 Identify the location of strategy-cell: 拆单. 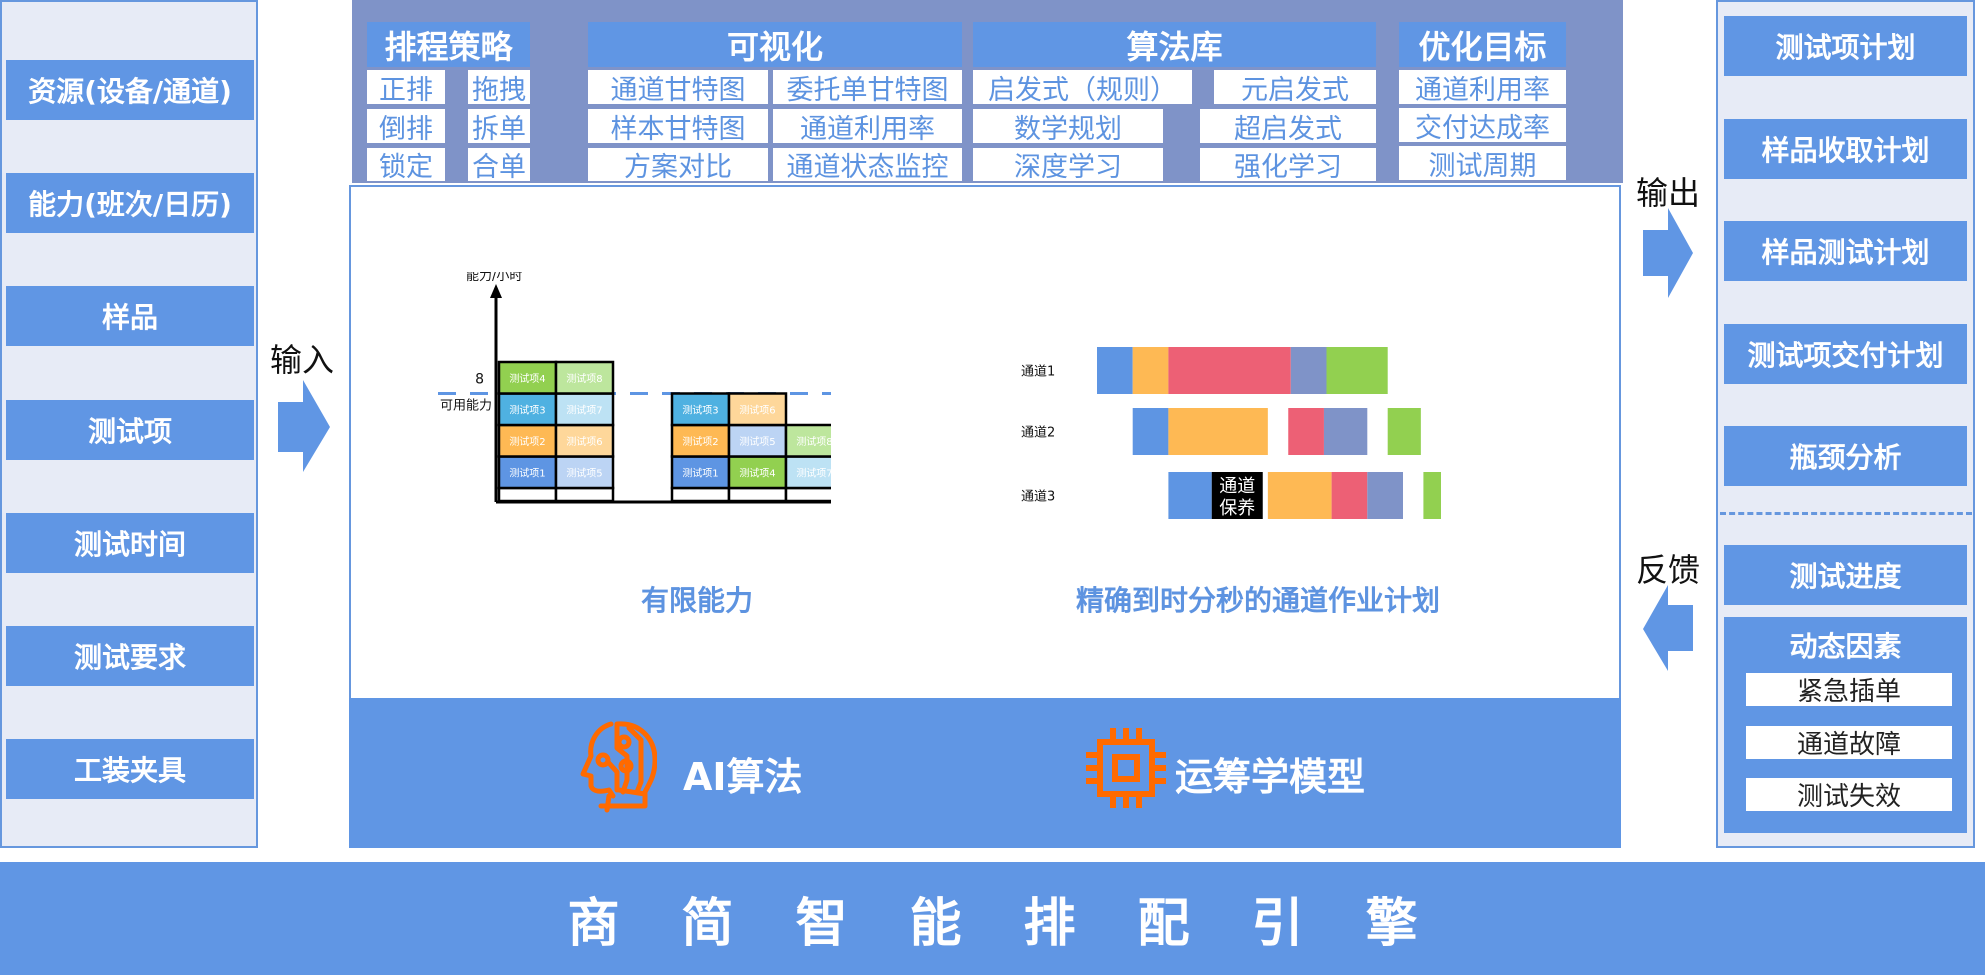
(499, 127).